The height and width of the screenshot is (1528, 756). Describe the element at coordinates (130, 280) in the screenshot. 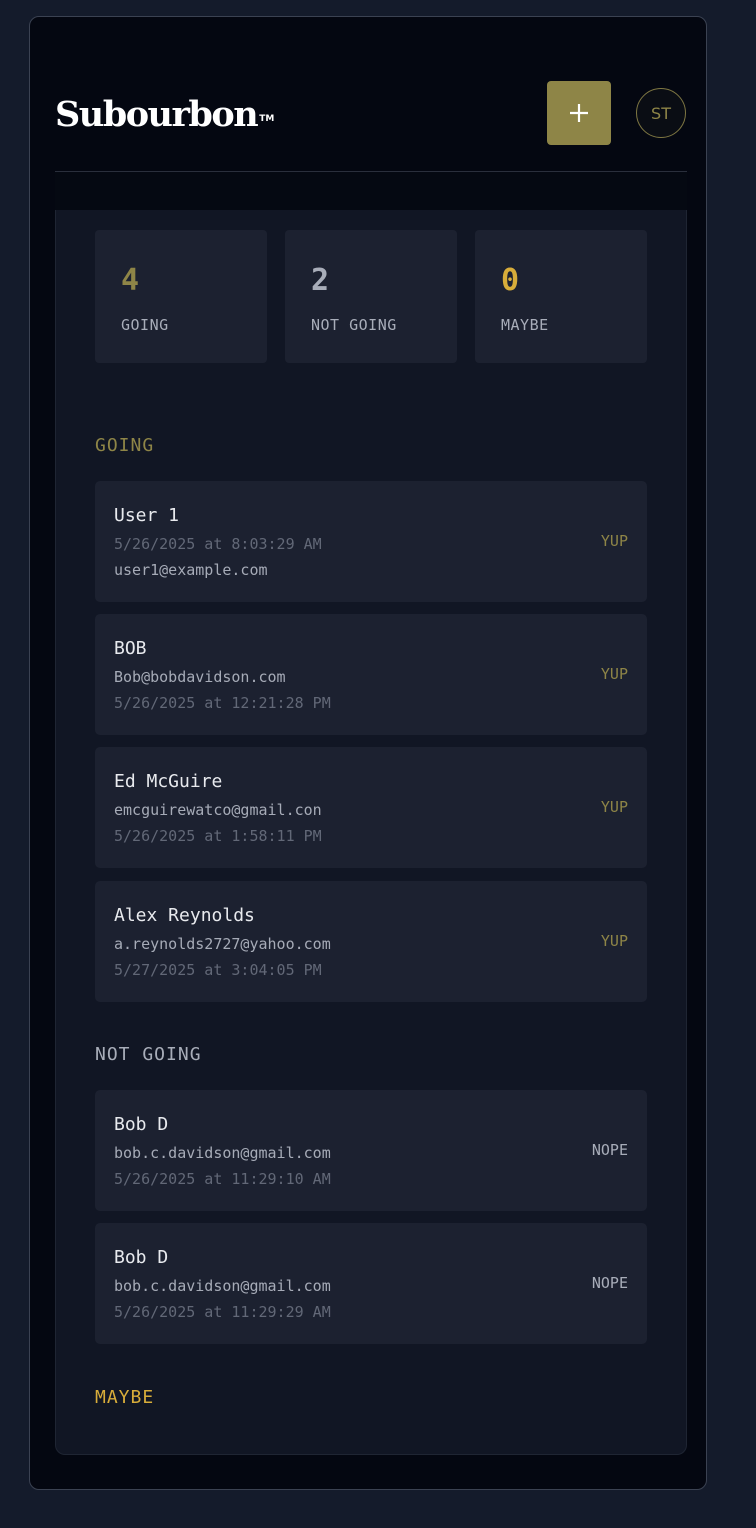

I see `stat-going-count: 4` at that location.